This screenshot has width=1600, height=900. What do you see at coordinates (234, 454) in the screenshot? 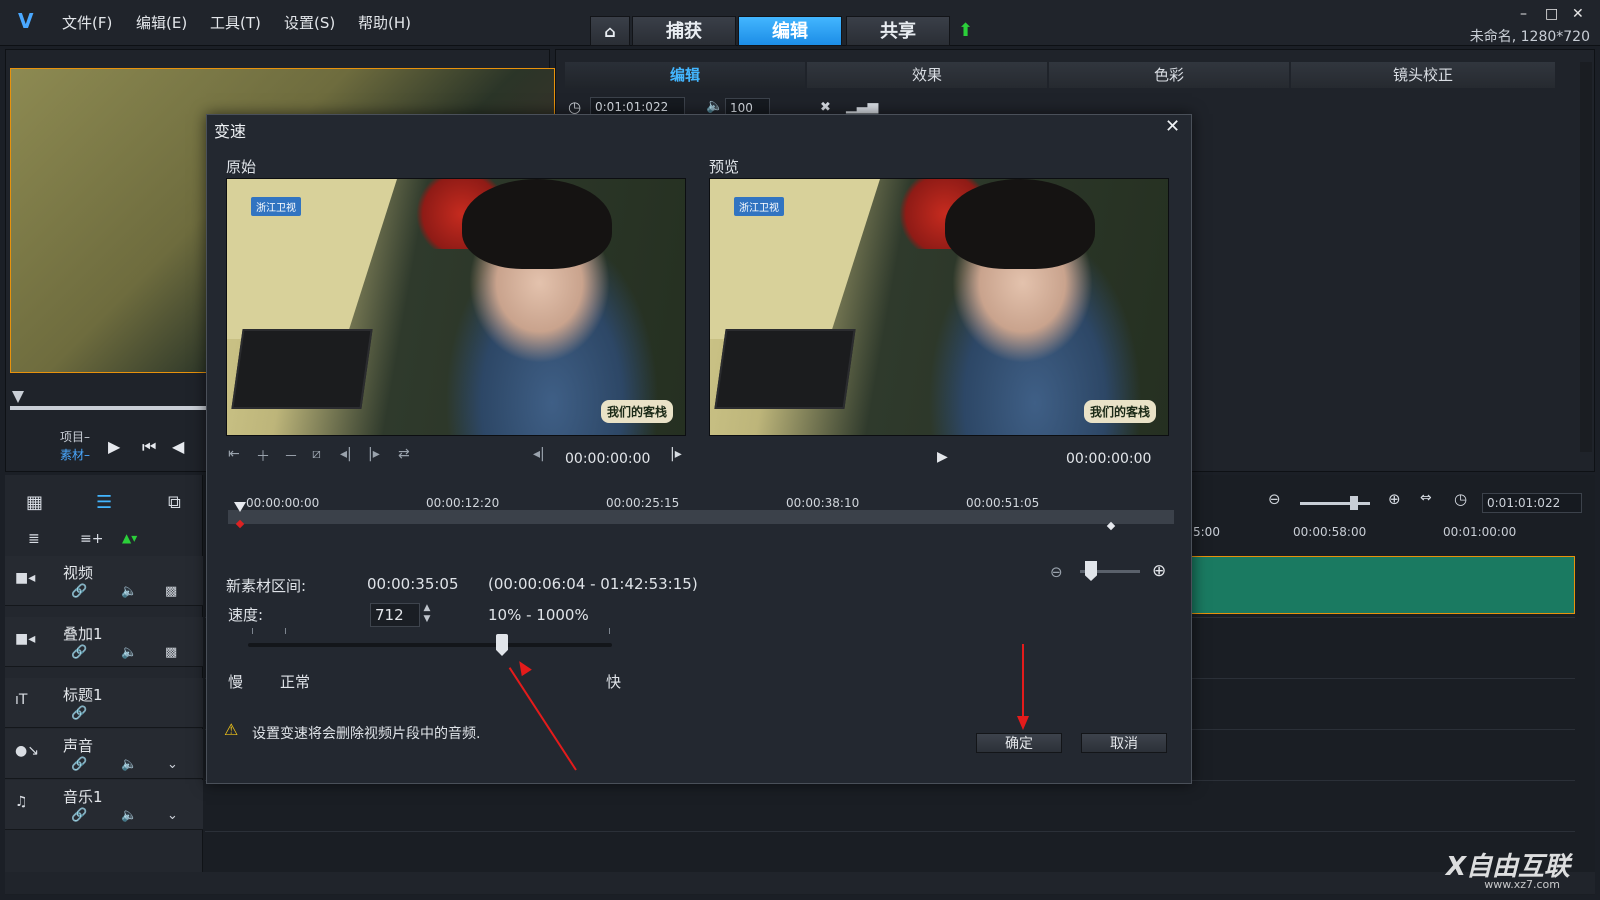
I see `go-start-icon: ⇤` at bounding box center [234, 454].